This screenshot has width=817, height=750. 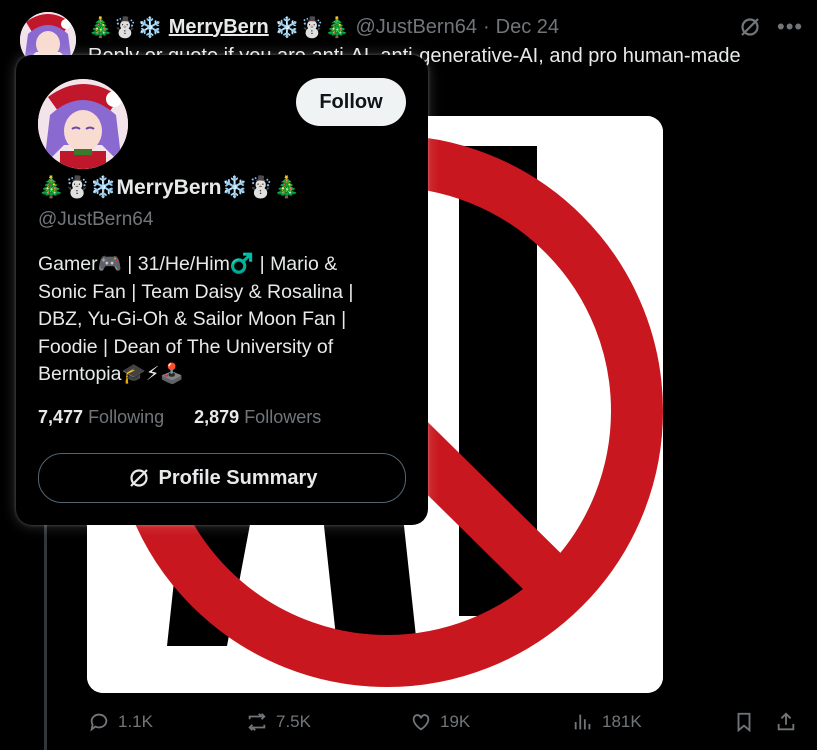 What do you see at coordinates (95, 220) in the screenshot?
I see `hover-card-handle: @JustBern64` at bounding box center [95, 220].